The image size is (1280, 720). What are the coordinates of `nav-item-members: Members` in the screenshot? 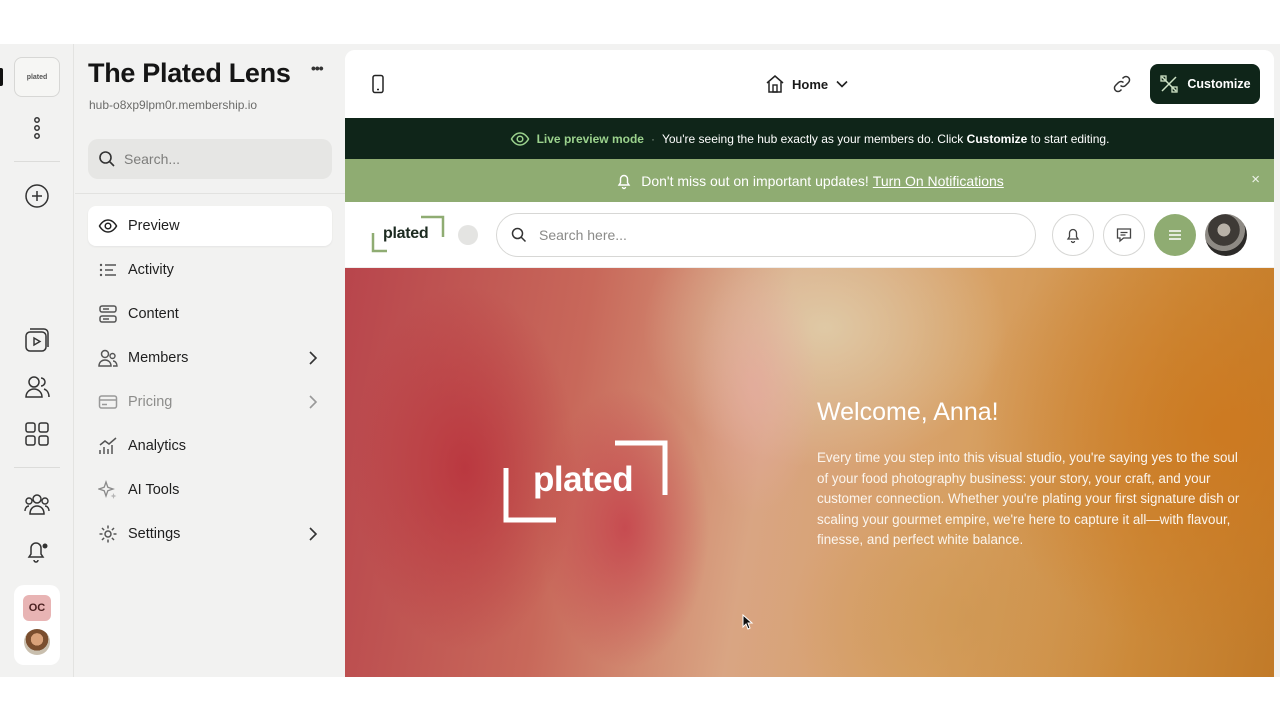 It's located at (210, 358).